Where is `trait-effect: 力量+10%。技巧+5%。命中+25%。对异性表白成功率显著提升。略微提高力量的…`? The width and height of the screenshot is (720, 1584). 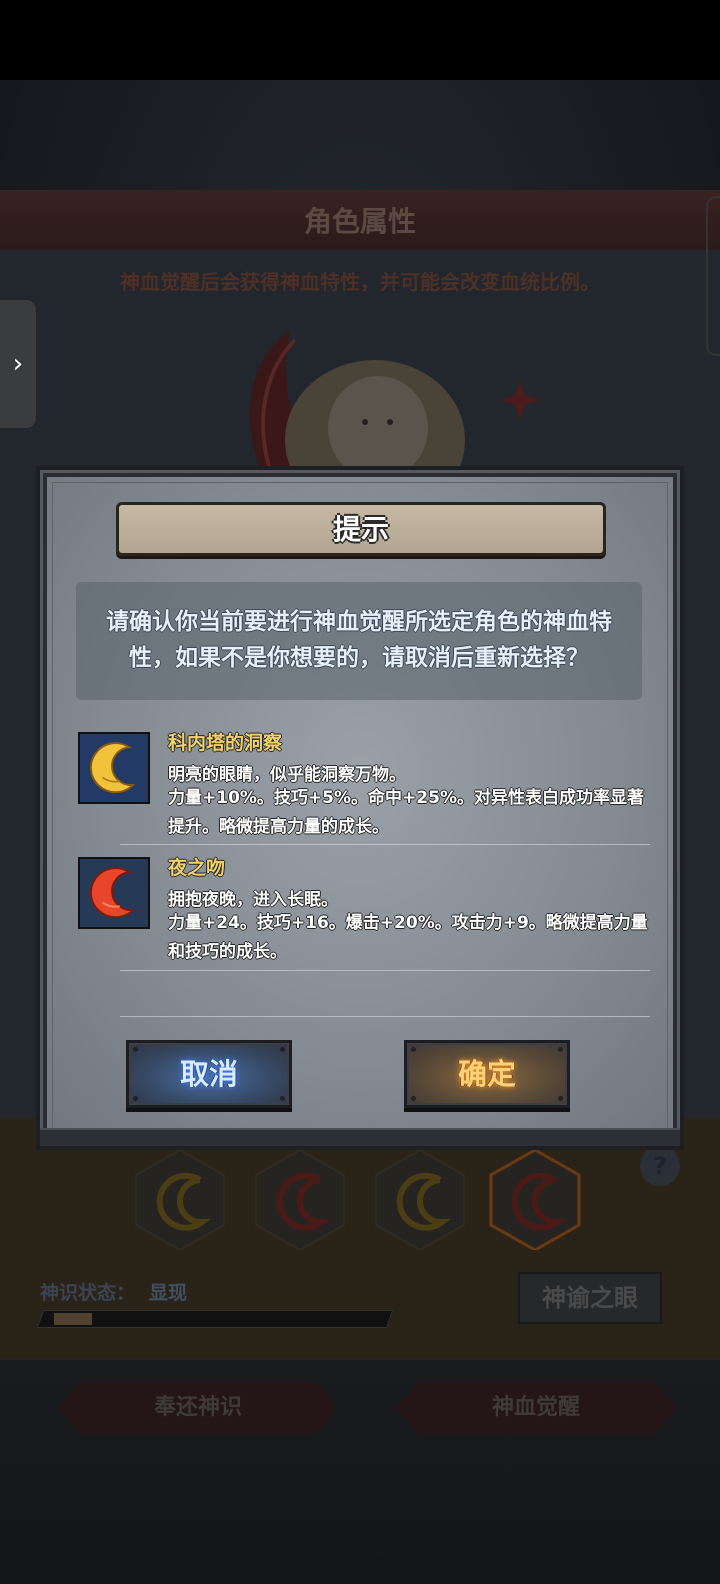 trait-effect: 力量+10%。技巧+5%。命中+25%。对异性表白成功率显著提升。略微提高力量的… is located at coordinates (406, 812).